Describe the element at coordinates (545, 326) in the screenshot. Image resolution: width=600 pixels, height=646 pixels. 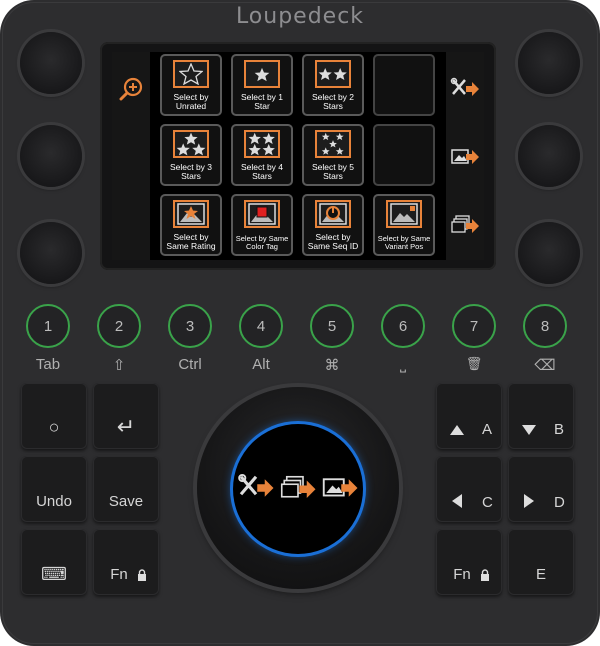
I see `button-8: 8` at that location.